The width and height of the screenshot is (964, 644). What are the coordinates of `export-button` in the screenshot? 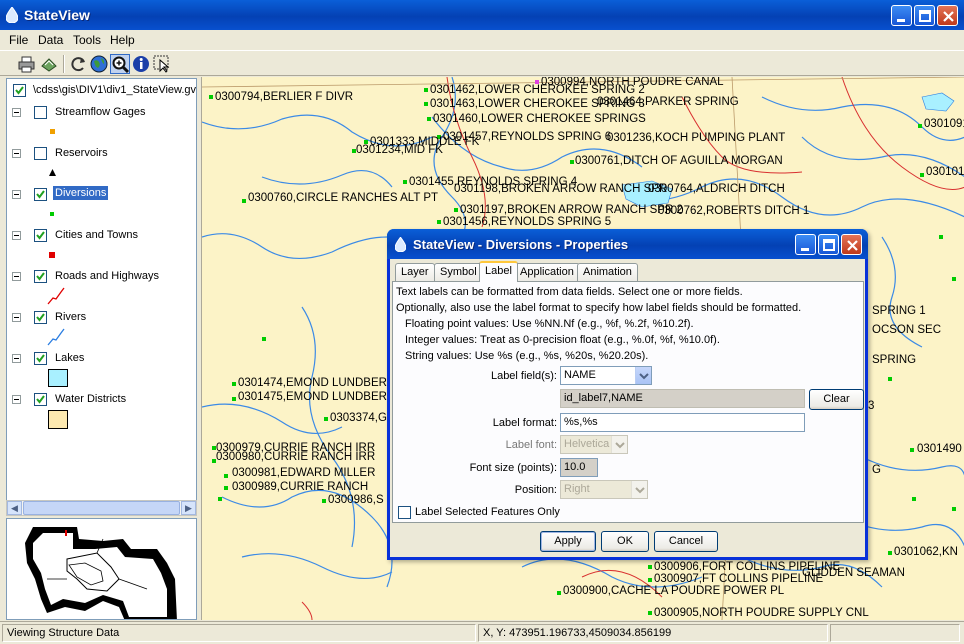 It's located at (49, 64).